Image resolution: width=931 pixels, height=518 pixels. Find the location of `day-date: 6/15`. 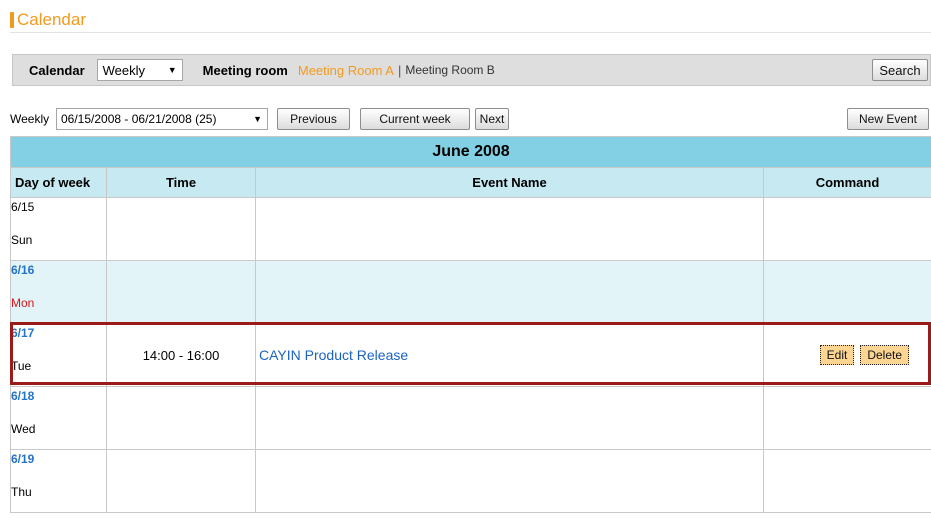

day-date: 6/15 is located at coordinates (23, 207).